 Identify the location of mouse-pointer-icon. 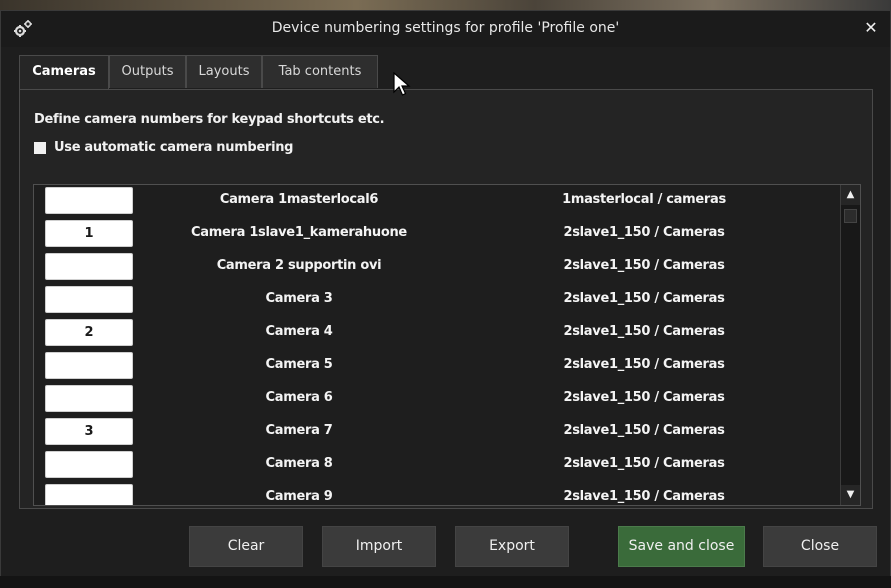
(402, 84).